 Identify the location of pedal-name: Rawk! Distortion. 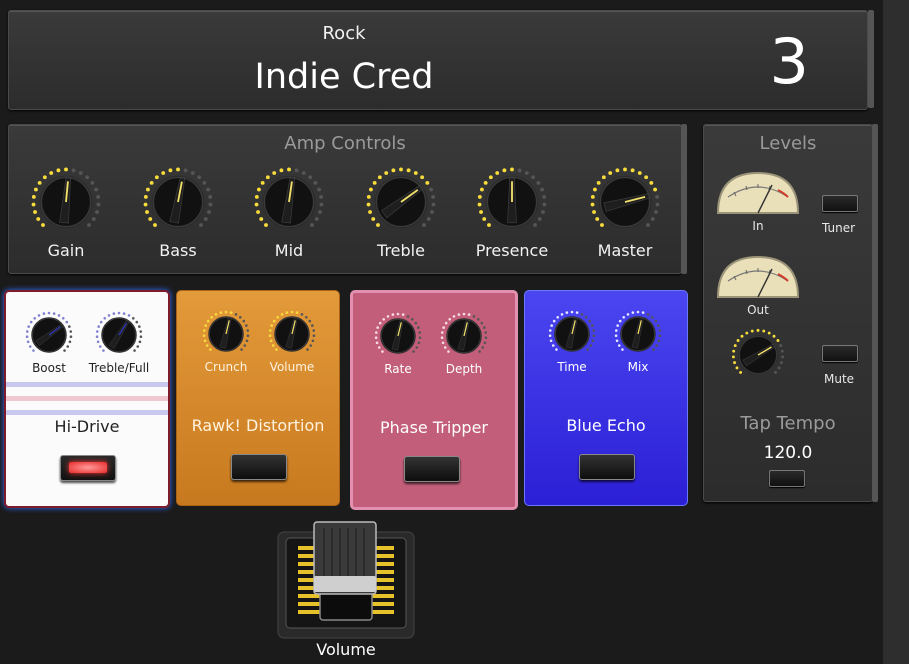
(258, 425).